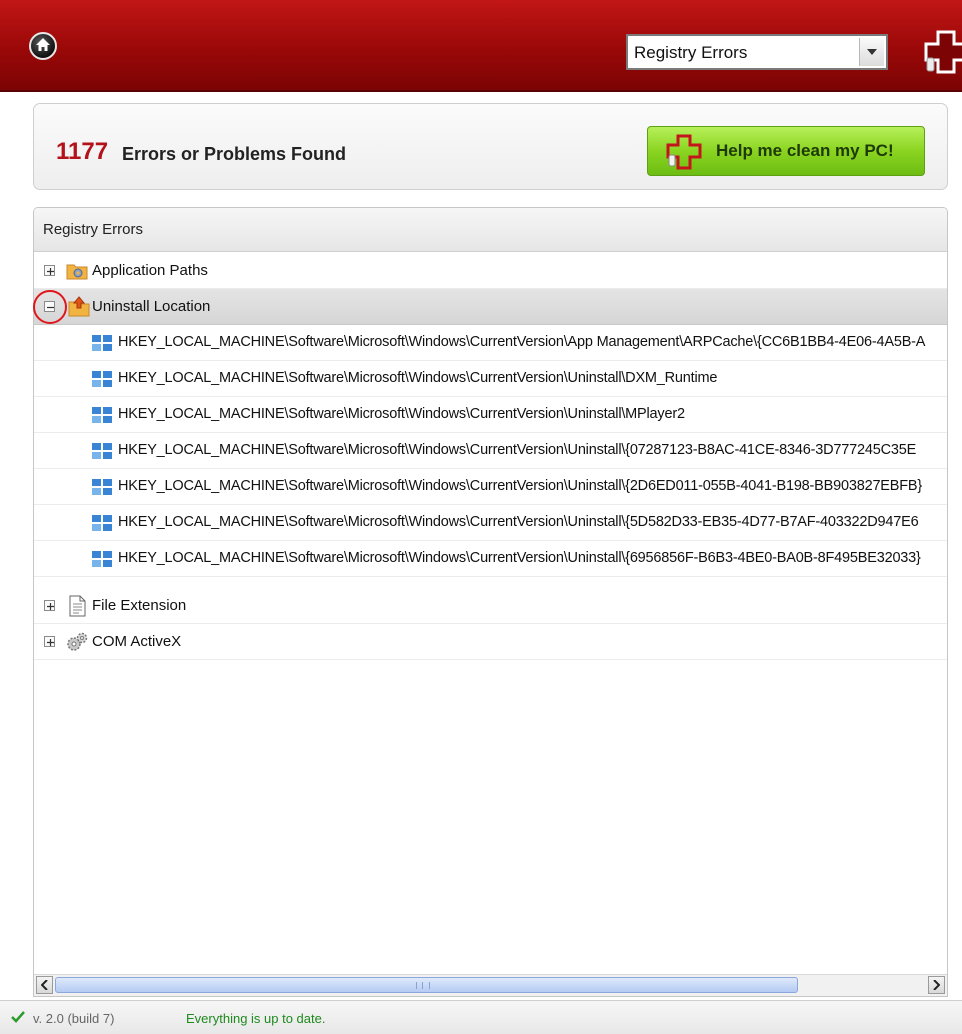 The width and height of the screenshot is (962, 1034). Describe the element at coordinates (77, 606) in the screenshot. I see `document-icon` at that location.